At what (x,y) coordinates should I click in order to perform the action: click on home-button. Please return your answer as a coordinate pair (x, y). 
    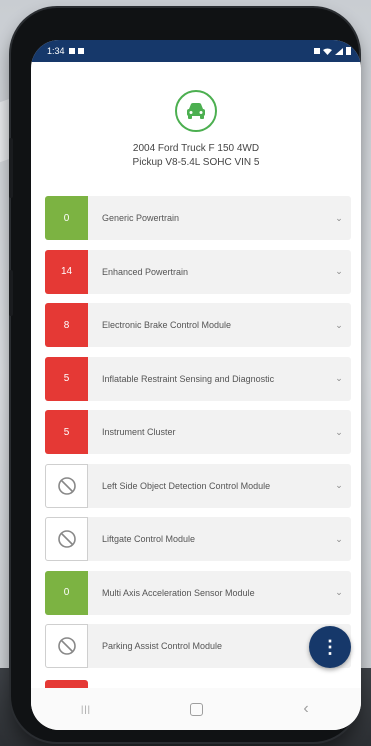
    Looking at the image, I should click on (196, 709).